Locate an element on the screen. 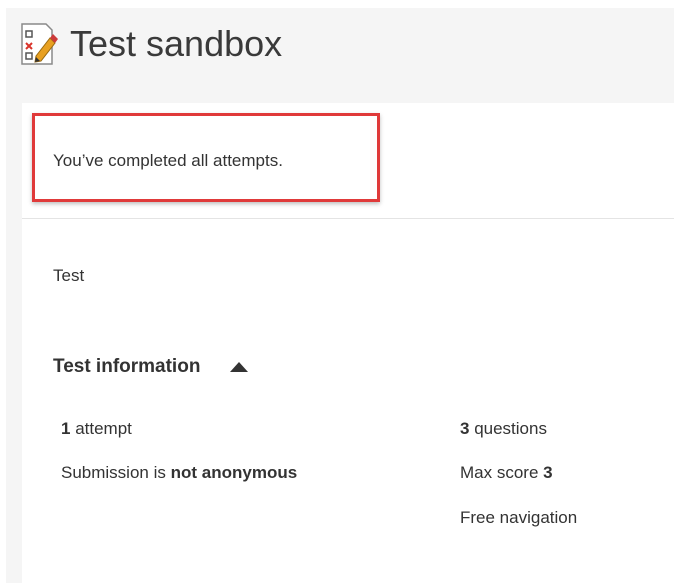 This screenshot has height=583, width=674. section-divider is located at coordinates (348, 218).